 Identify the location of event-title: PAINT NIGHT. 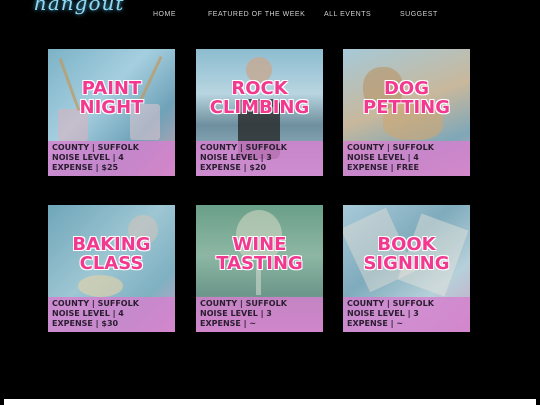
(111, 98).